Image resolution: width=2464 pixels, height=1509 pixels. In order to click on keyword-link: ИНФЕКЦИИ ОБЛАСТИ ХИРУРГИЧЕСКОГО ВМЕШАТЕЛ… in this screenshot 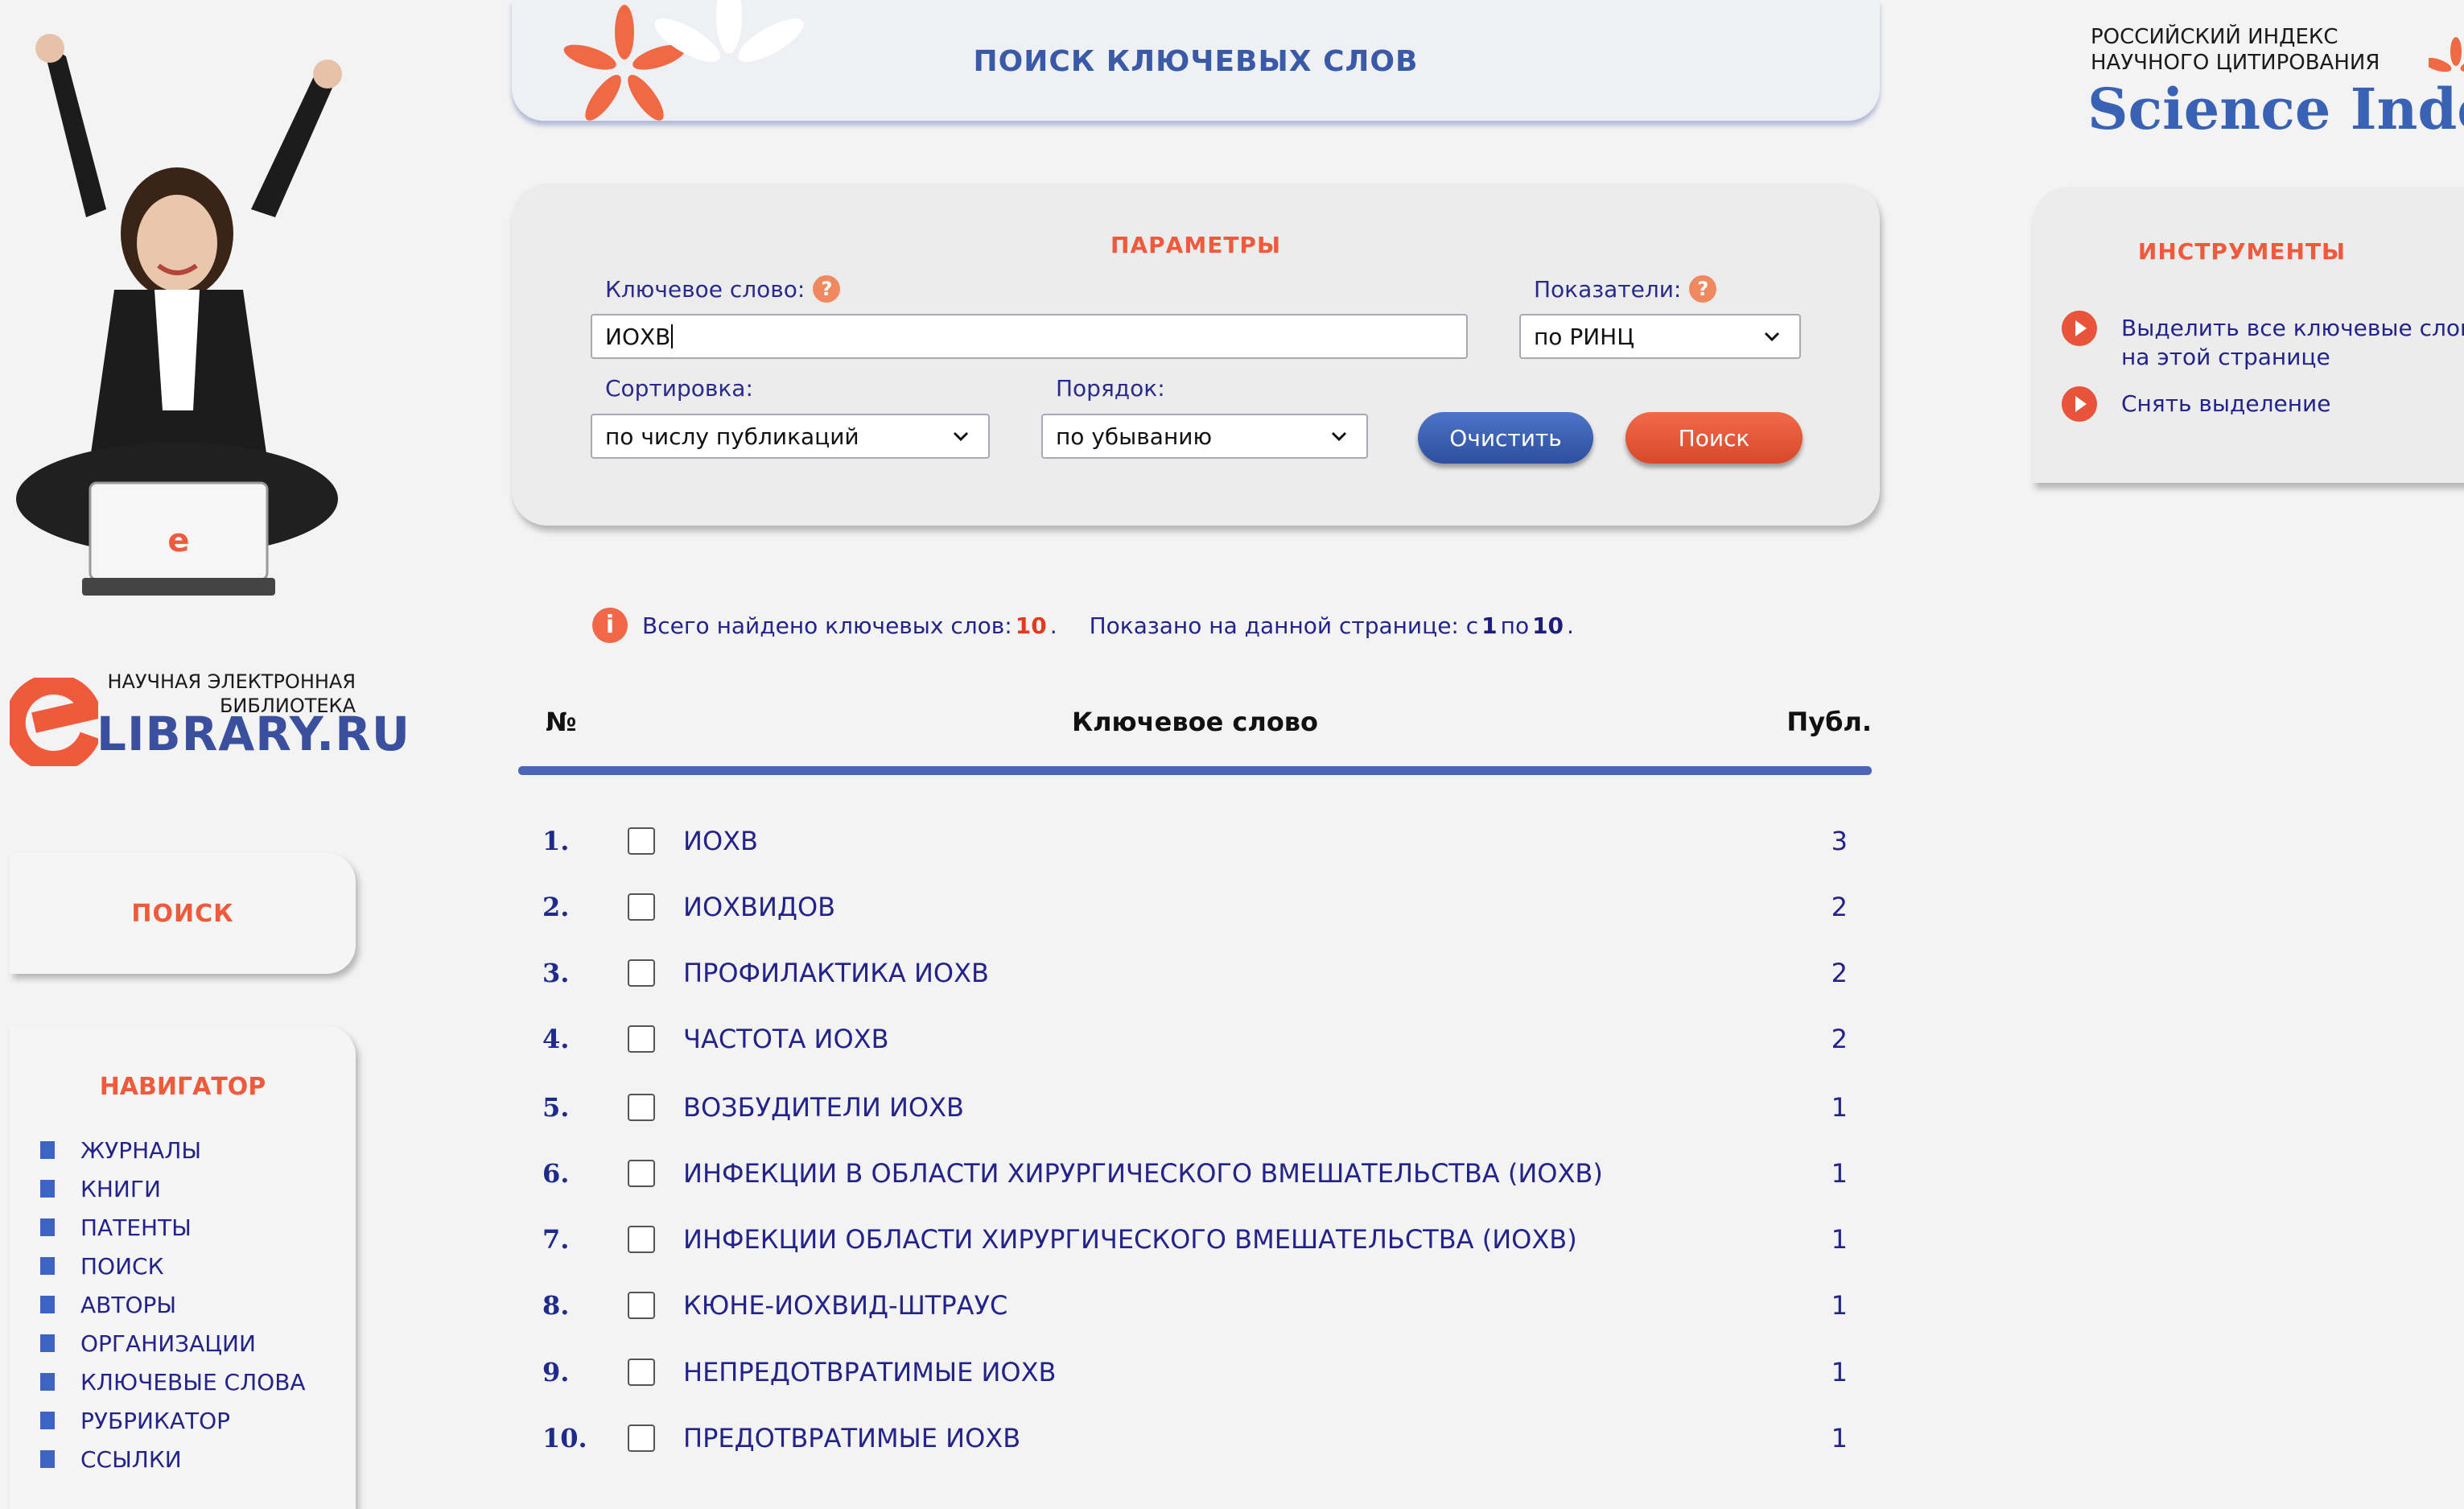, I will do `click(1130, 1239)`.